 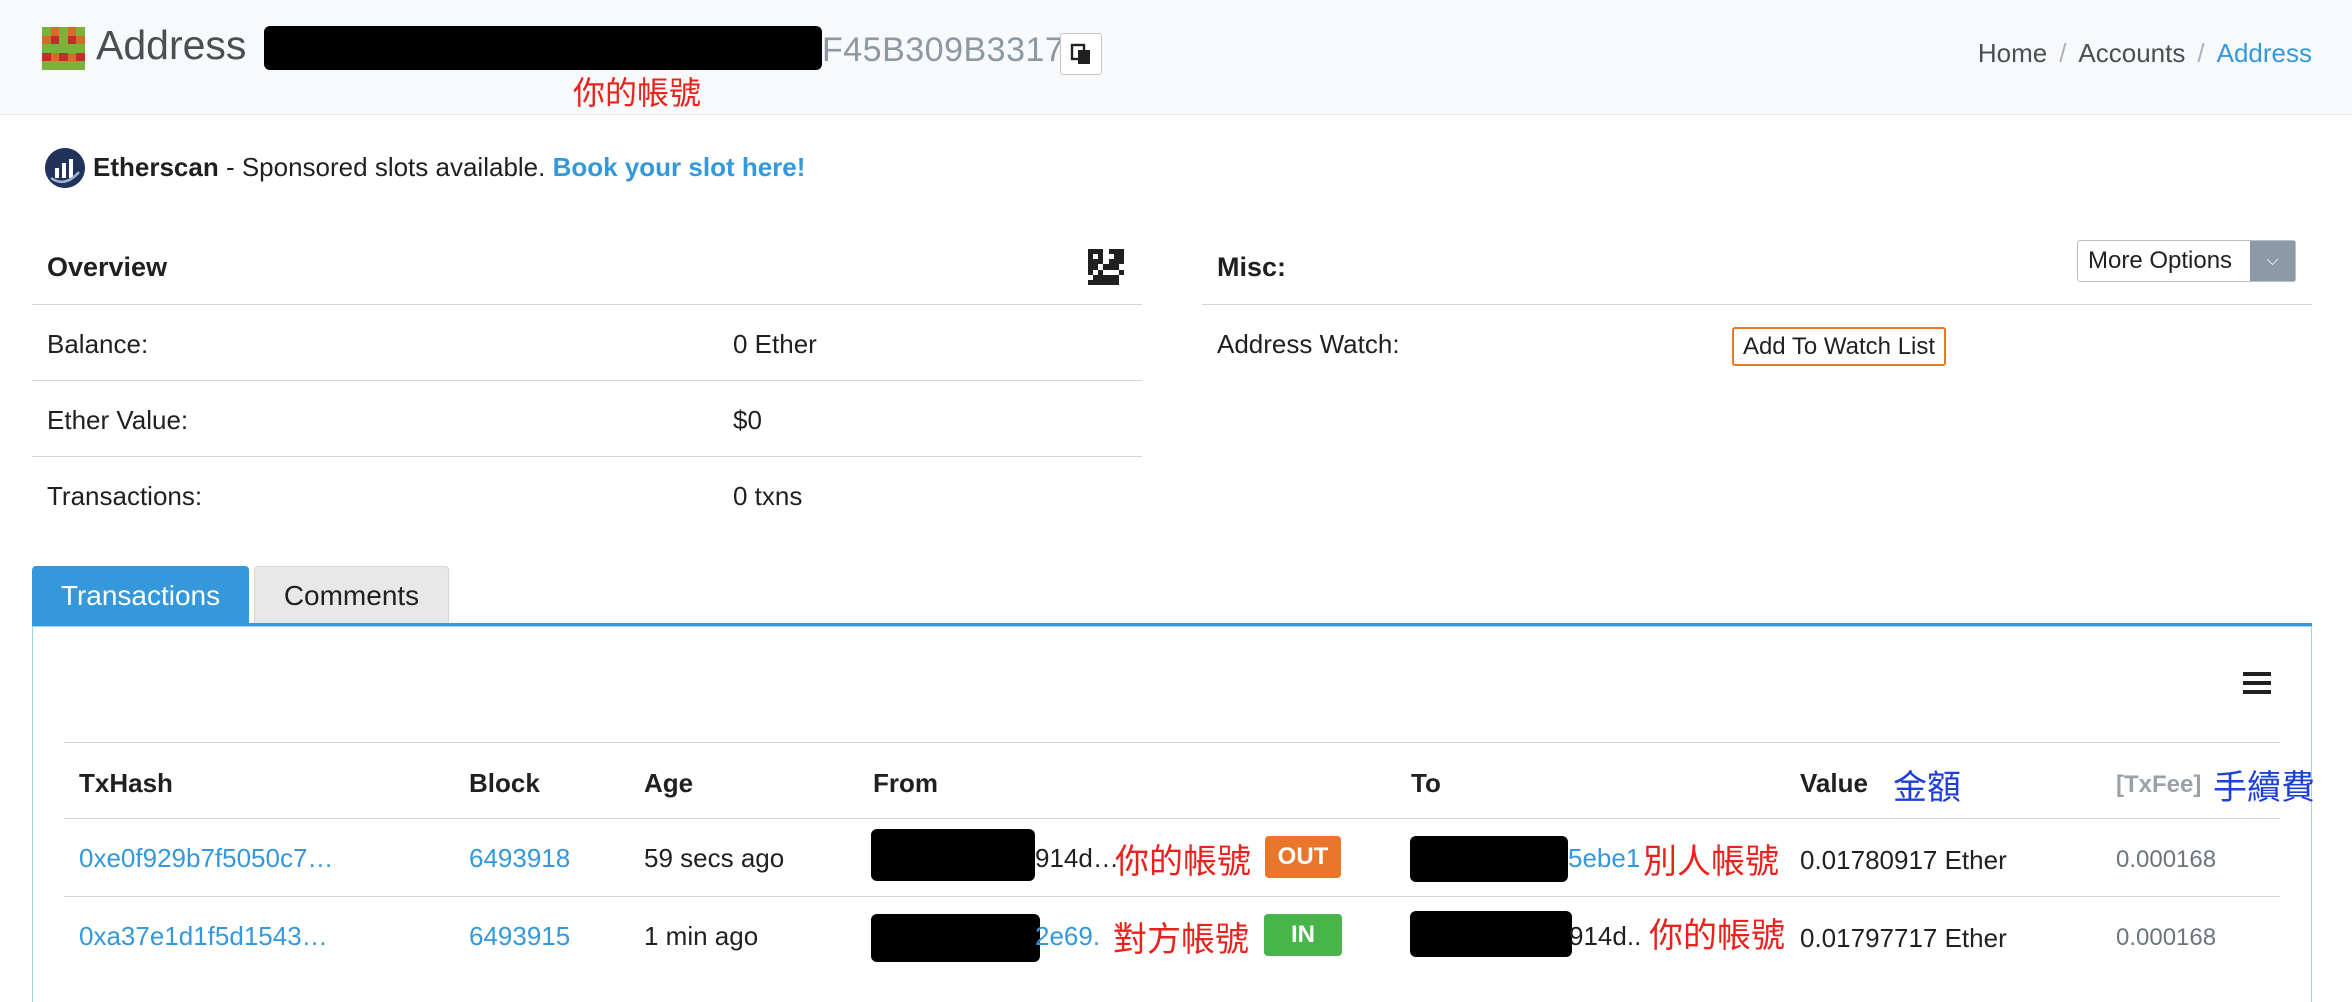 What do you see at coordinates (1604, 858) in the screenshot?
I see `to-address-link: 5ebe1` at bounding box center [1604, 858].